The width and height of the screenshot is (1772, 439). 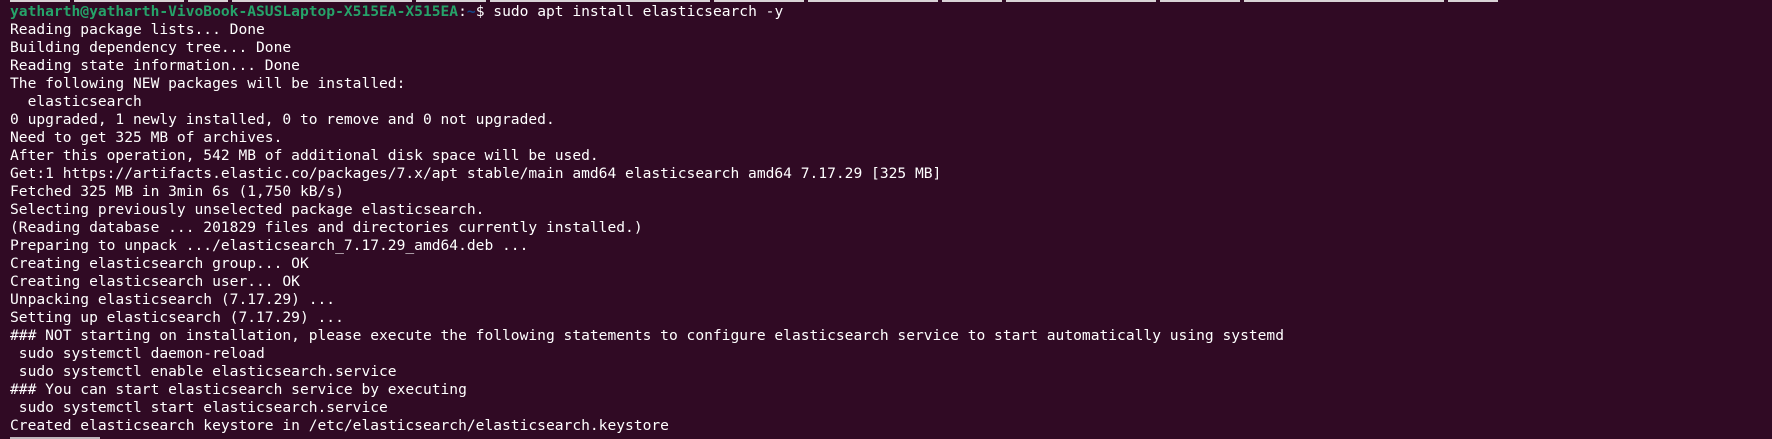 I want to click on output-line: Creating elasticsearch user... OK, so click(x=155, y=281).